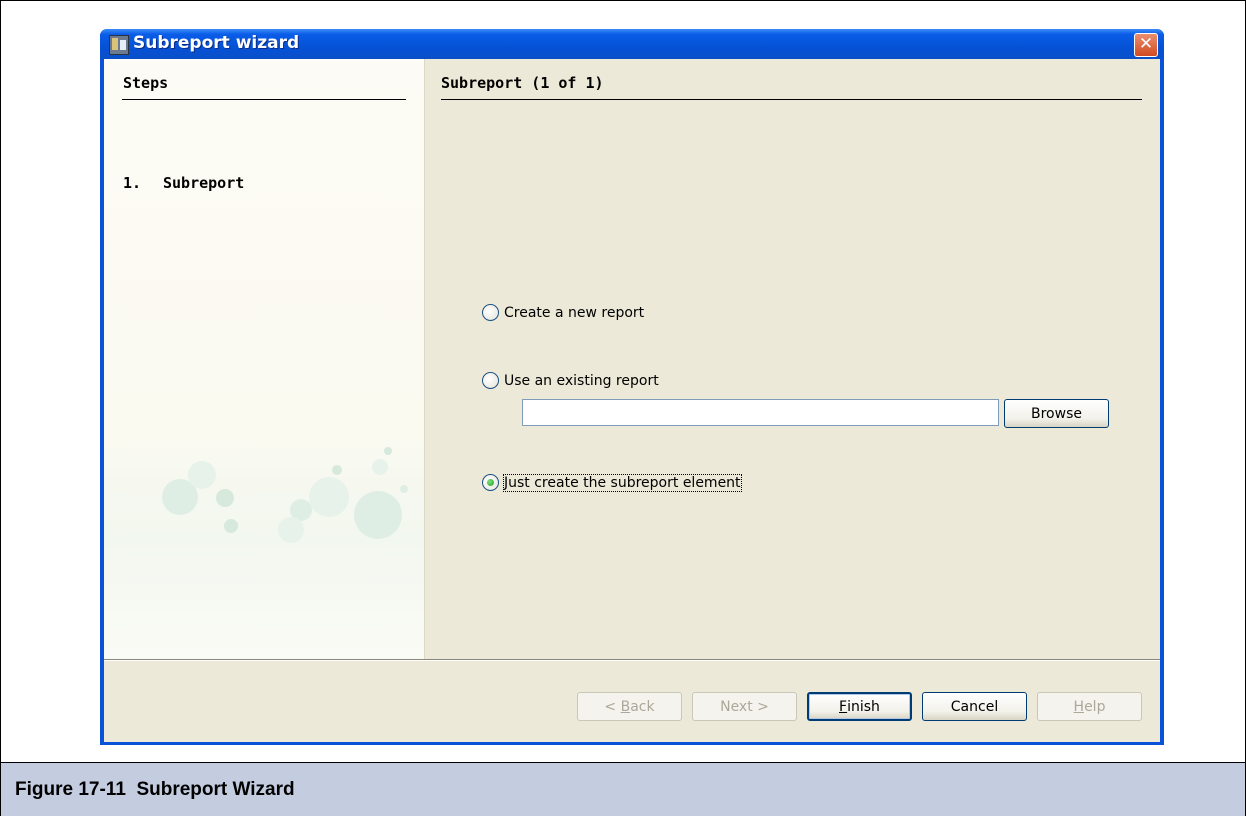 This screenshot has height=816, width=1246. What do you see at coordinates (132, 183) in the screenshot?
I see `step-number: 1.` at bounding box center [132, 183].